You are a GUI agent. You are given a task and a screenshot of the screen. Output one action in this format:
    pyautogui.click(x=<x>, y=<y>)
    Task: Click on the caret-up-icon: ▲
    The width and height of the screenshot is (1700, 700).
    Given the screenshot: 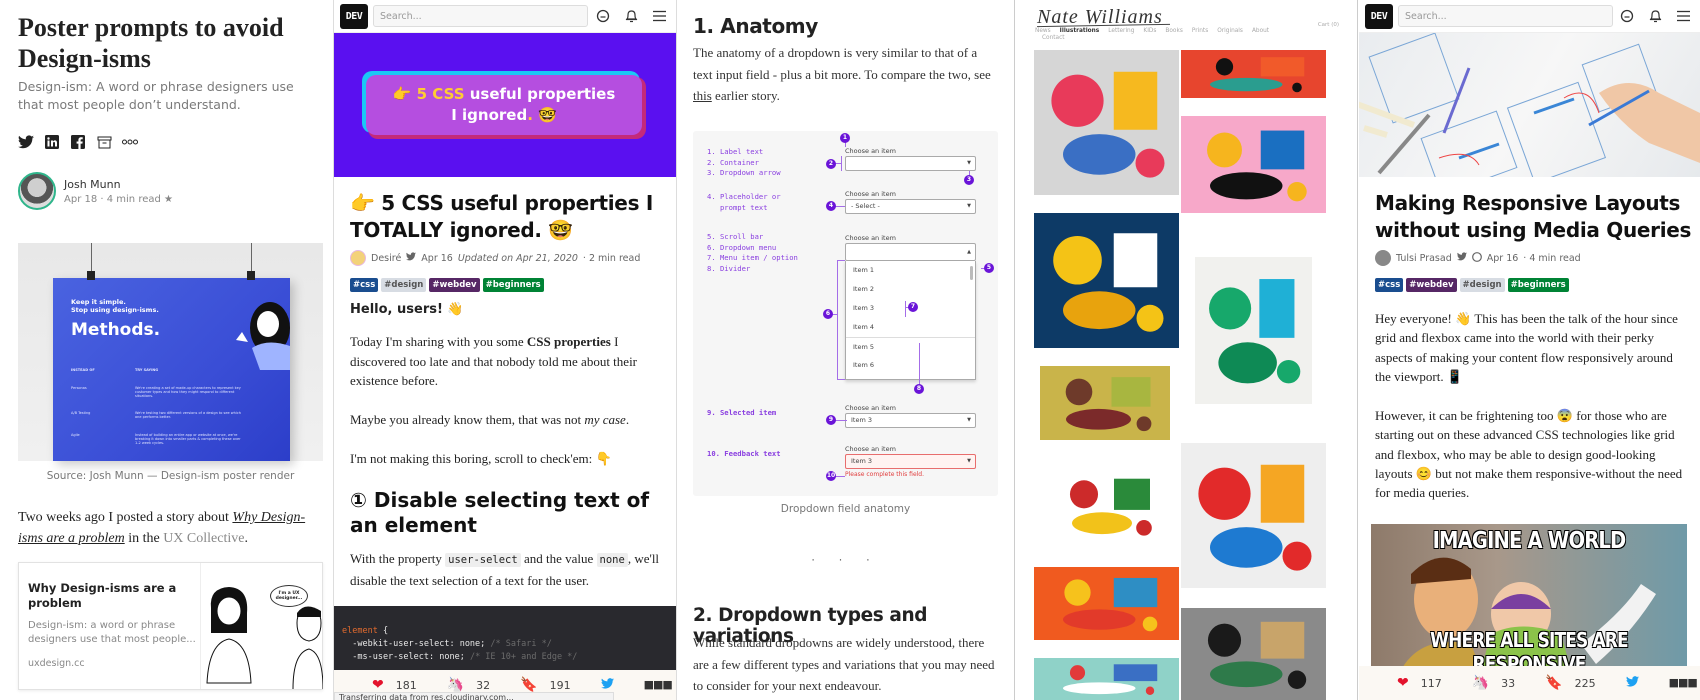 What is the action you would take?
    pyautogui.click(x=969, y=252)
    